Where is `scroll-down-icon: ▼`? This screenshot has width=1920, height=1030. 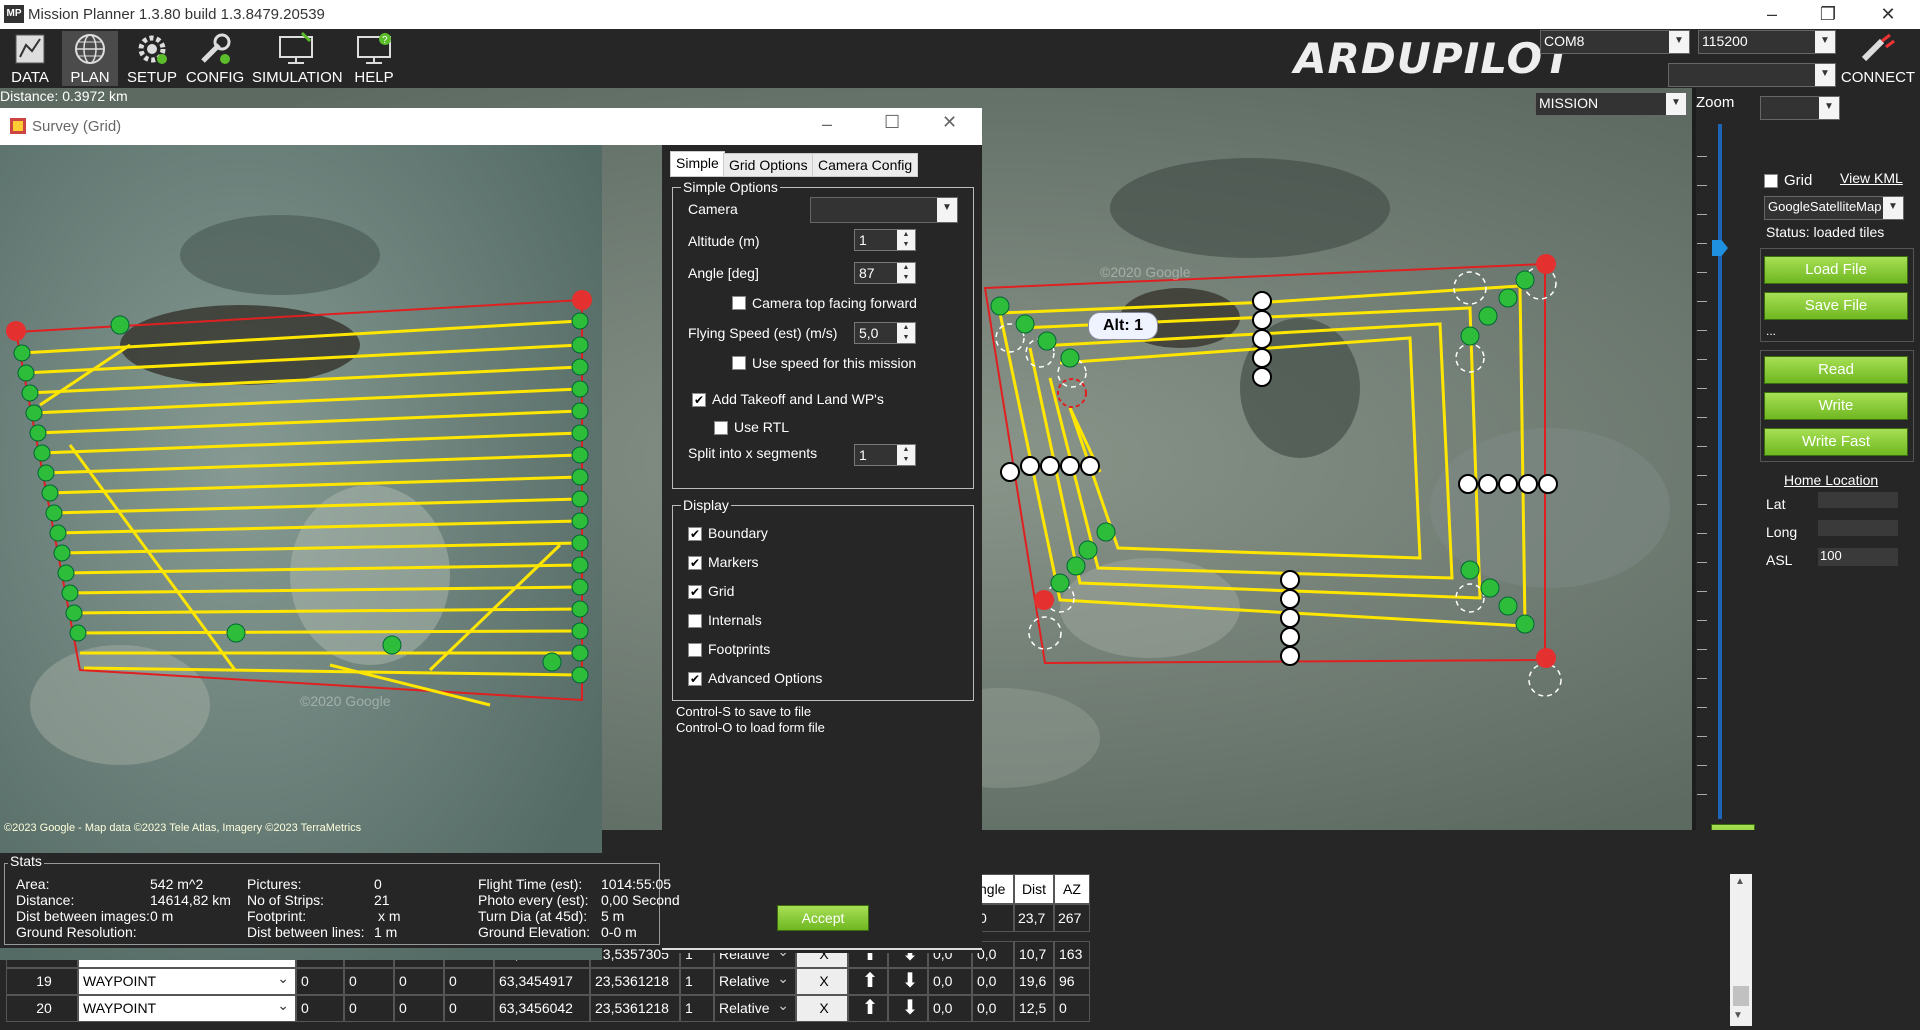 scroll-down-icon: ▼ is located at coordinates (1741, 1017).